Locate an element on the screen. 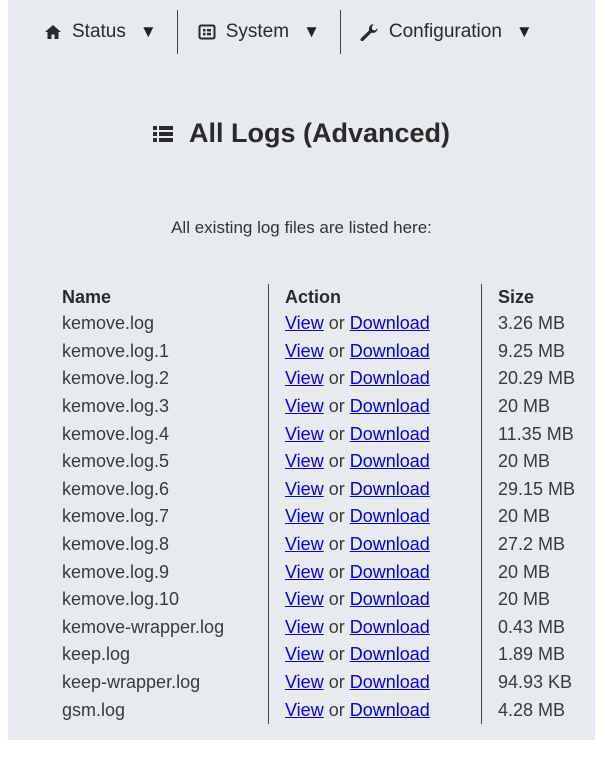  log-file-name: kemove.log.9 is located at coordinates (116, 571).